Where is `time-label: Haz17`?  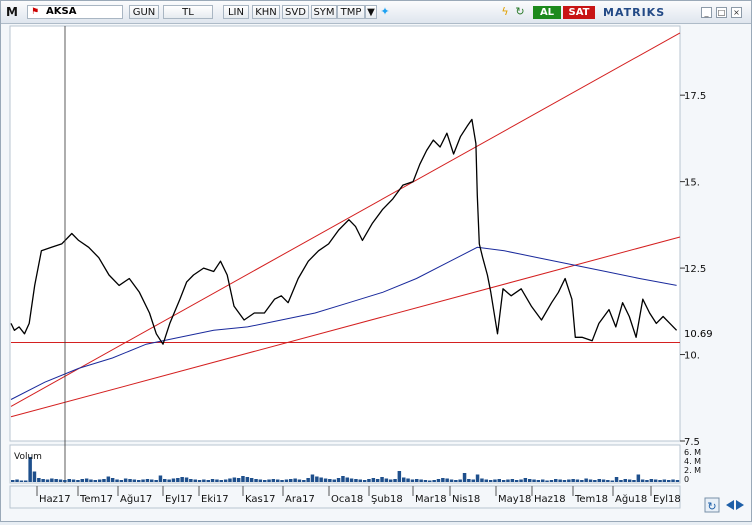 time-label: Haz17 is located at coordinates (55, 499).